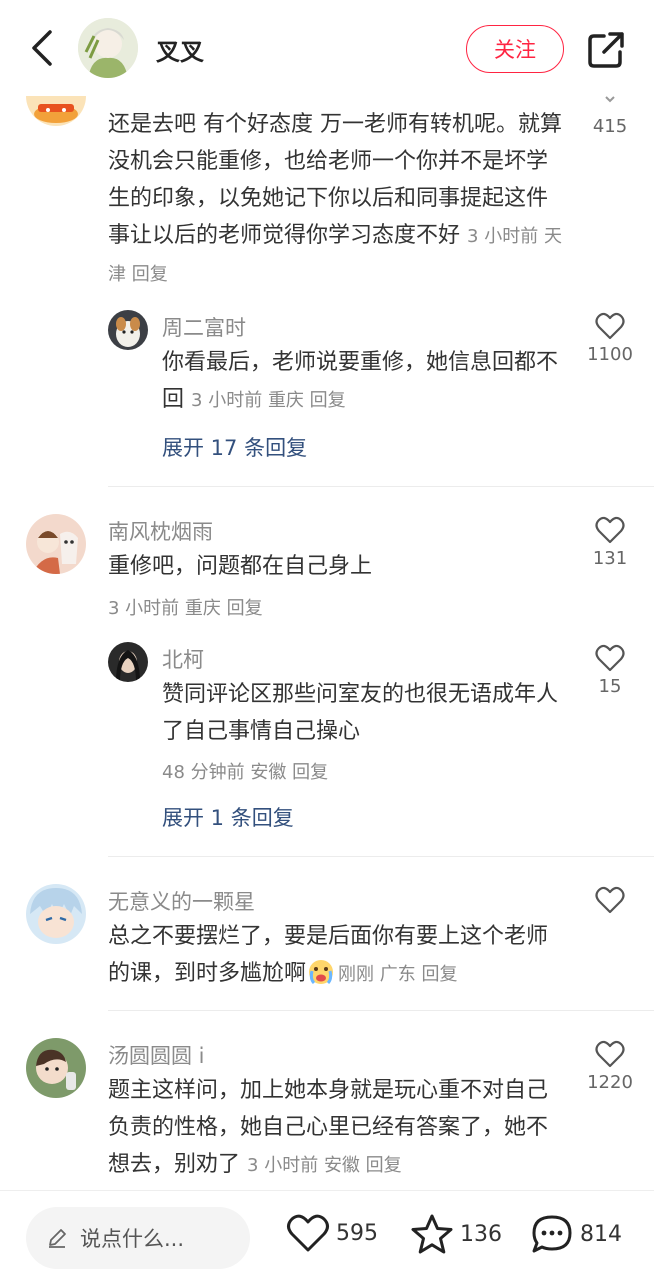 Image resolution: width=654 pixels, height=1280 pixels. Describe the element at coordinates (268, 400) in the screenshot. I see `reply-meta: 3 小时前 重庆 回复` at that location.